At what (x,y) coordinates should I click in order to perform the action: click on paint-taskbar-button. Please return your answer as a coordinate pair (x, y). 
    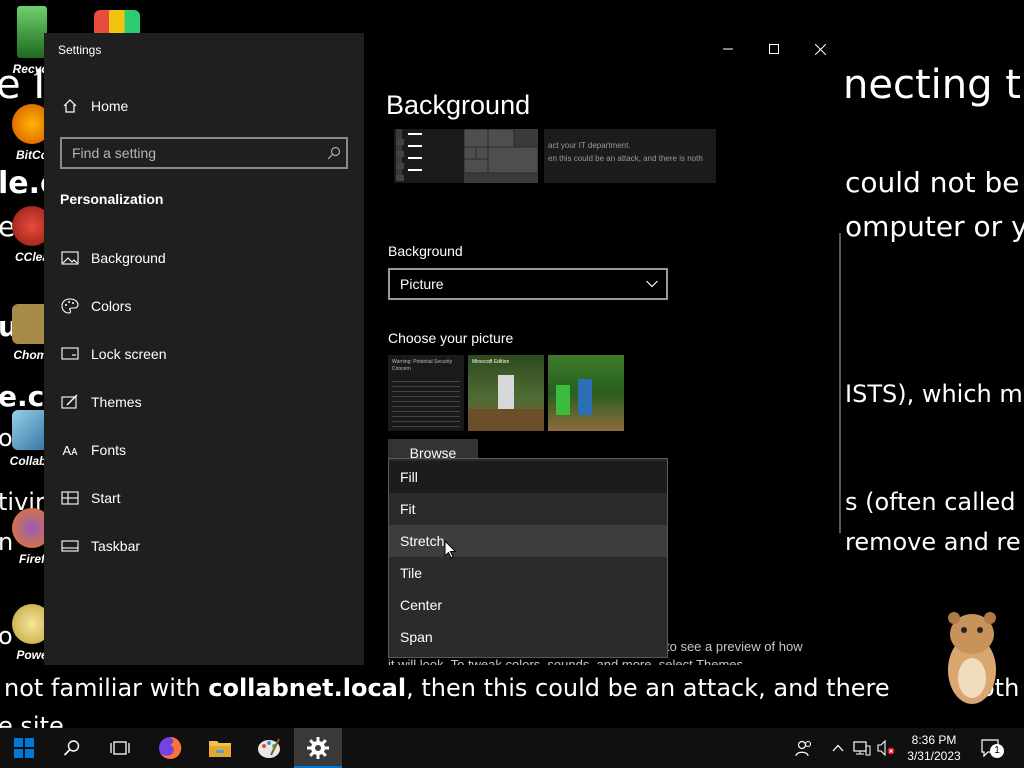
    Looking at the image, I should click on (269, 748).